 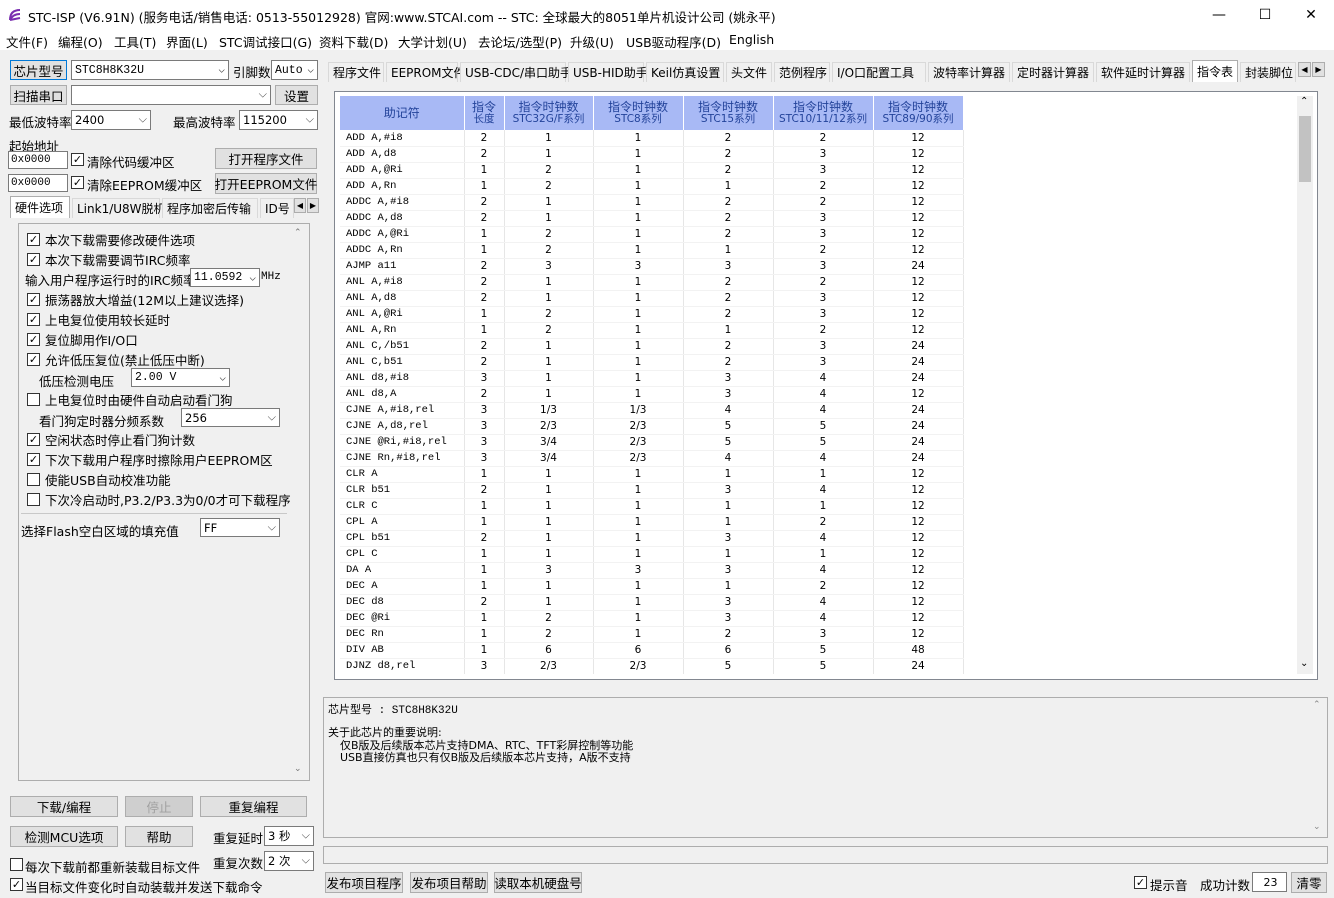 I want to click on hw-option-6: ✓ 允许低压复位(禁止低压中断), so click(x=116, y=359).